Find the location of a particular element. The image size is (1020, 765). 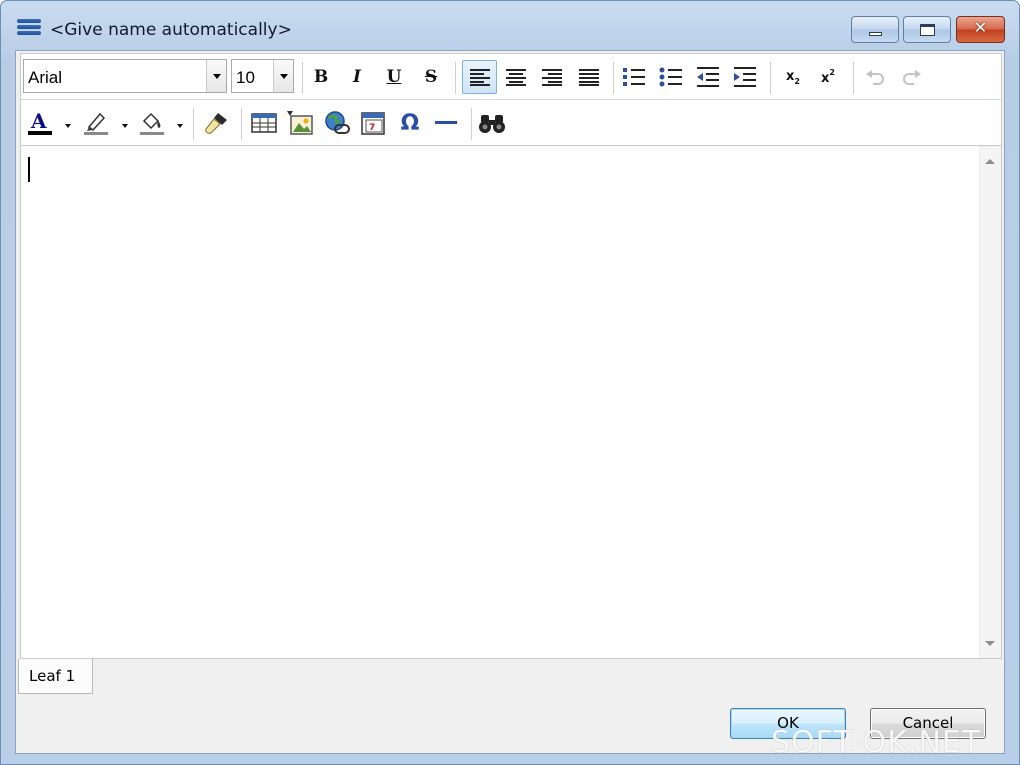

align-center-icon is located at coordinates (516, 77).